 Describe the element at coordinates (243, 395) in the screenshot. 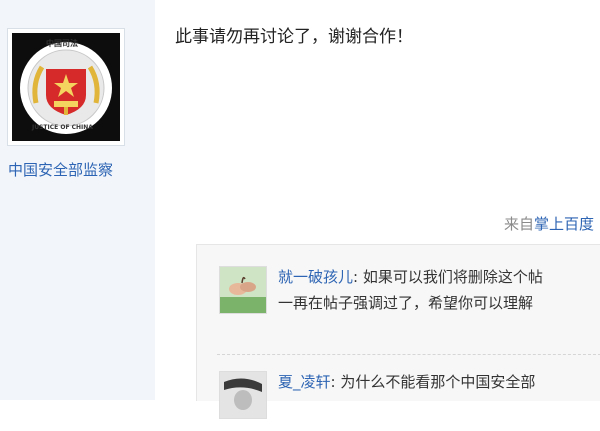

I see `portrait-photo-icon` at that location.